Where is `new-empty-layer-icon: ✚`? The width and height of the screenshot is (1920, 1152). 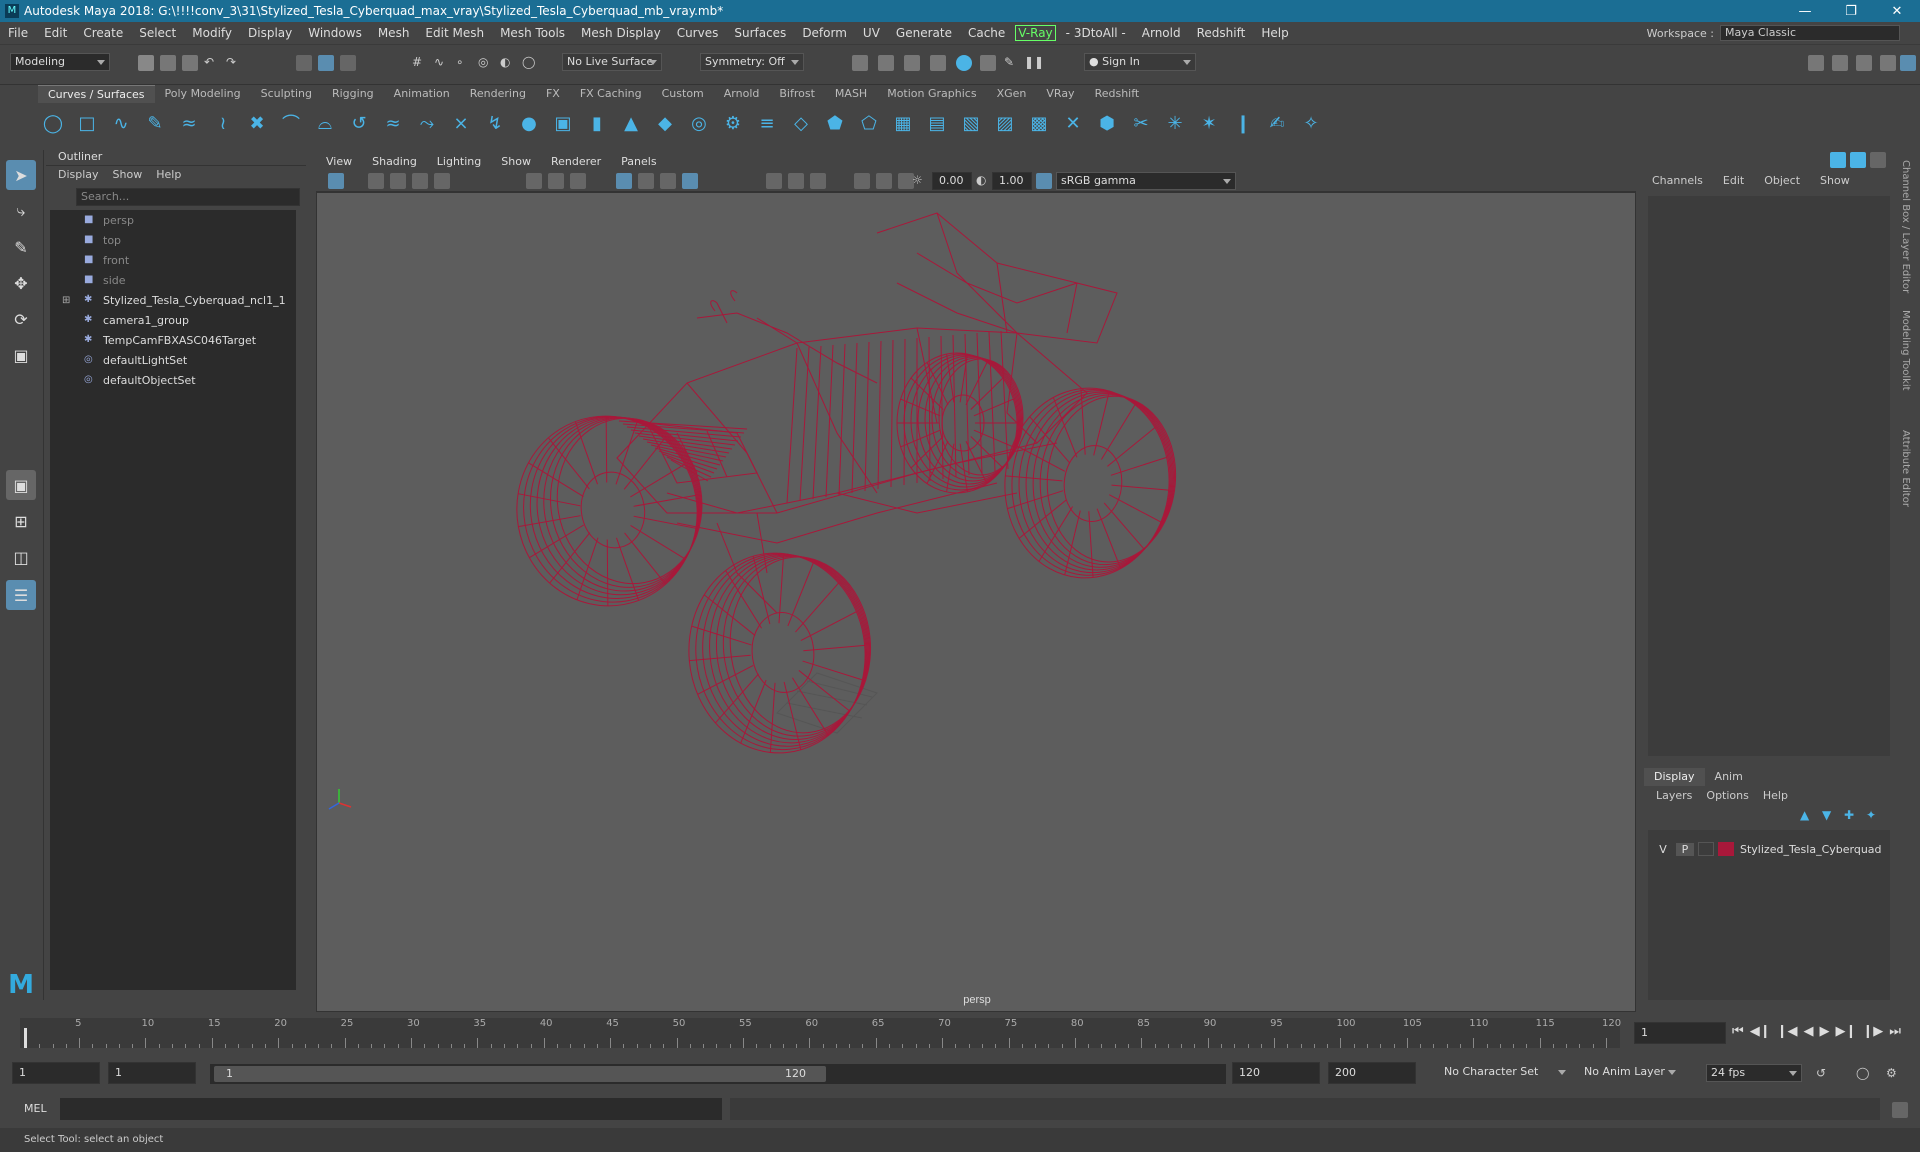
new-empty-layer-icon: ✚ is located at coordinates (1852, 816).